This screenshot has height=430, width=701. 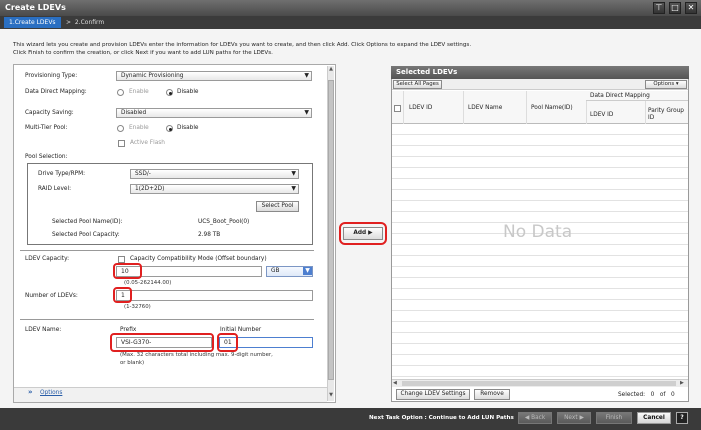 What do you see at coordinates (51, 393) in the screenshot?
I see `options-link: Options` at bounding box center [51, 393].